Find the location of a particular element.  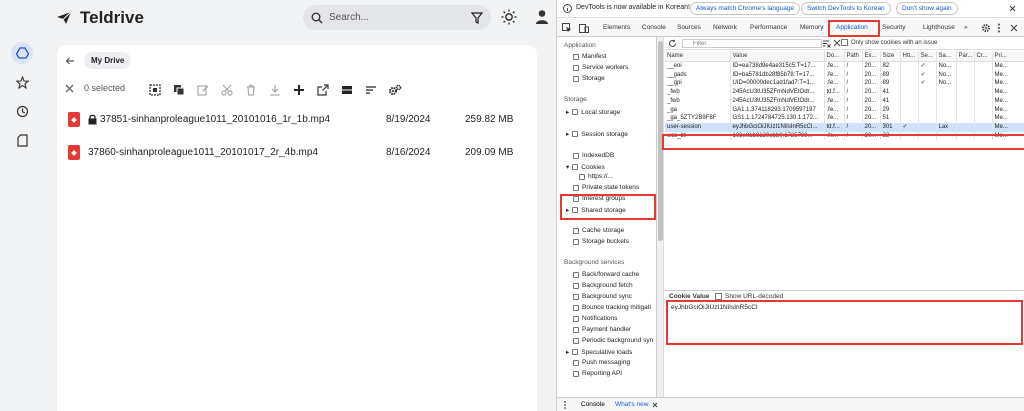

tab-performance: Performance is located at coordinates (768, 27).